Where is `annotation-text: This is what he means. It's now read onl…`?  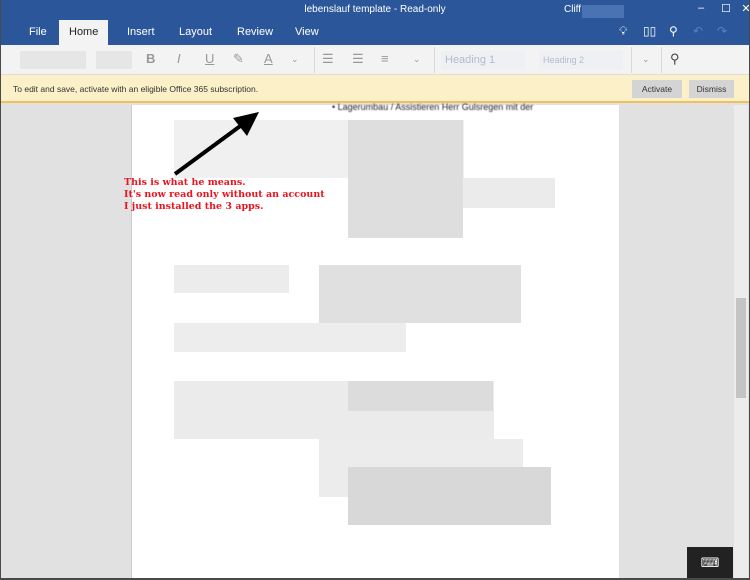
annotation-text: This is what he means. It's now read onl… is located at coordinates (224, 195).